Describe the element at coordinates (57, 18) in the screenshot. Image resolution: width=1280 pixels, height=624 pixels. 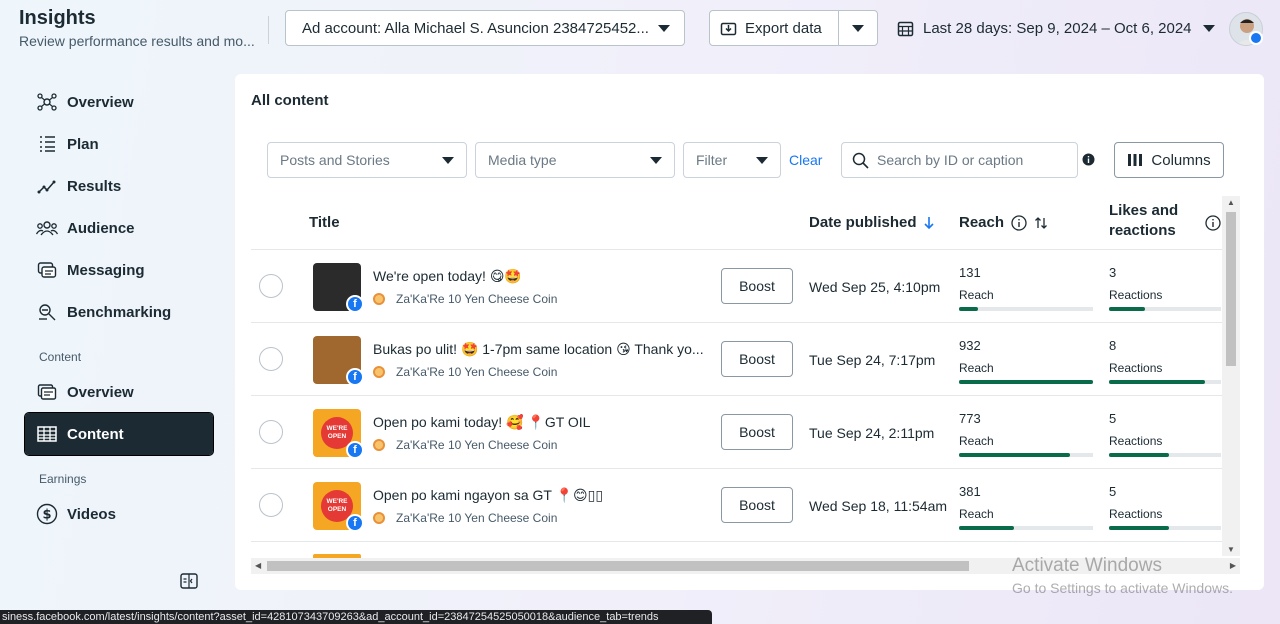
I see `page-title: Insights` at that location.